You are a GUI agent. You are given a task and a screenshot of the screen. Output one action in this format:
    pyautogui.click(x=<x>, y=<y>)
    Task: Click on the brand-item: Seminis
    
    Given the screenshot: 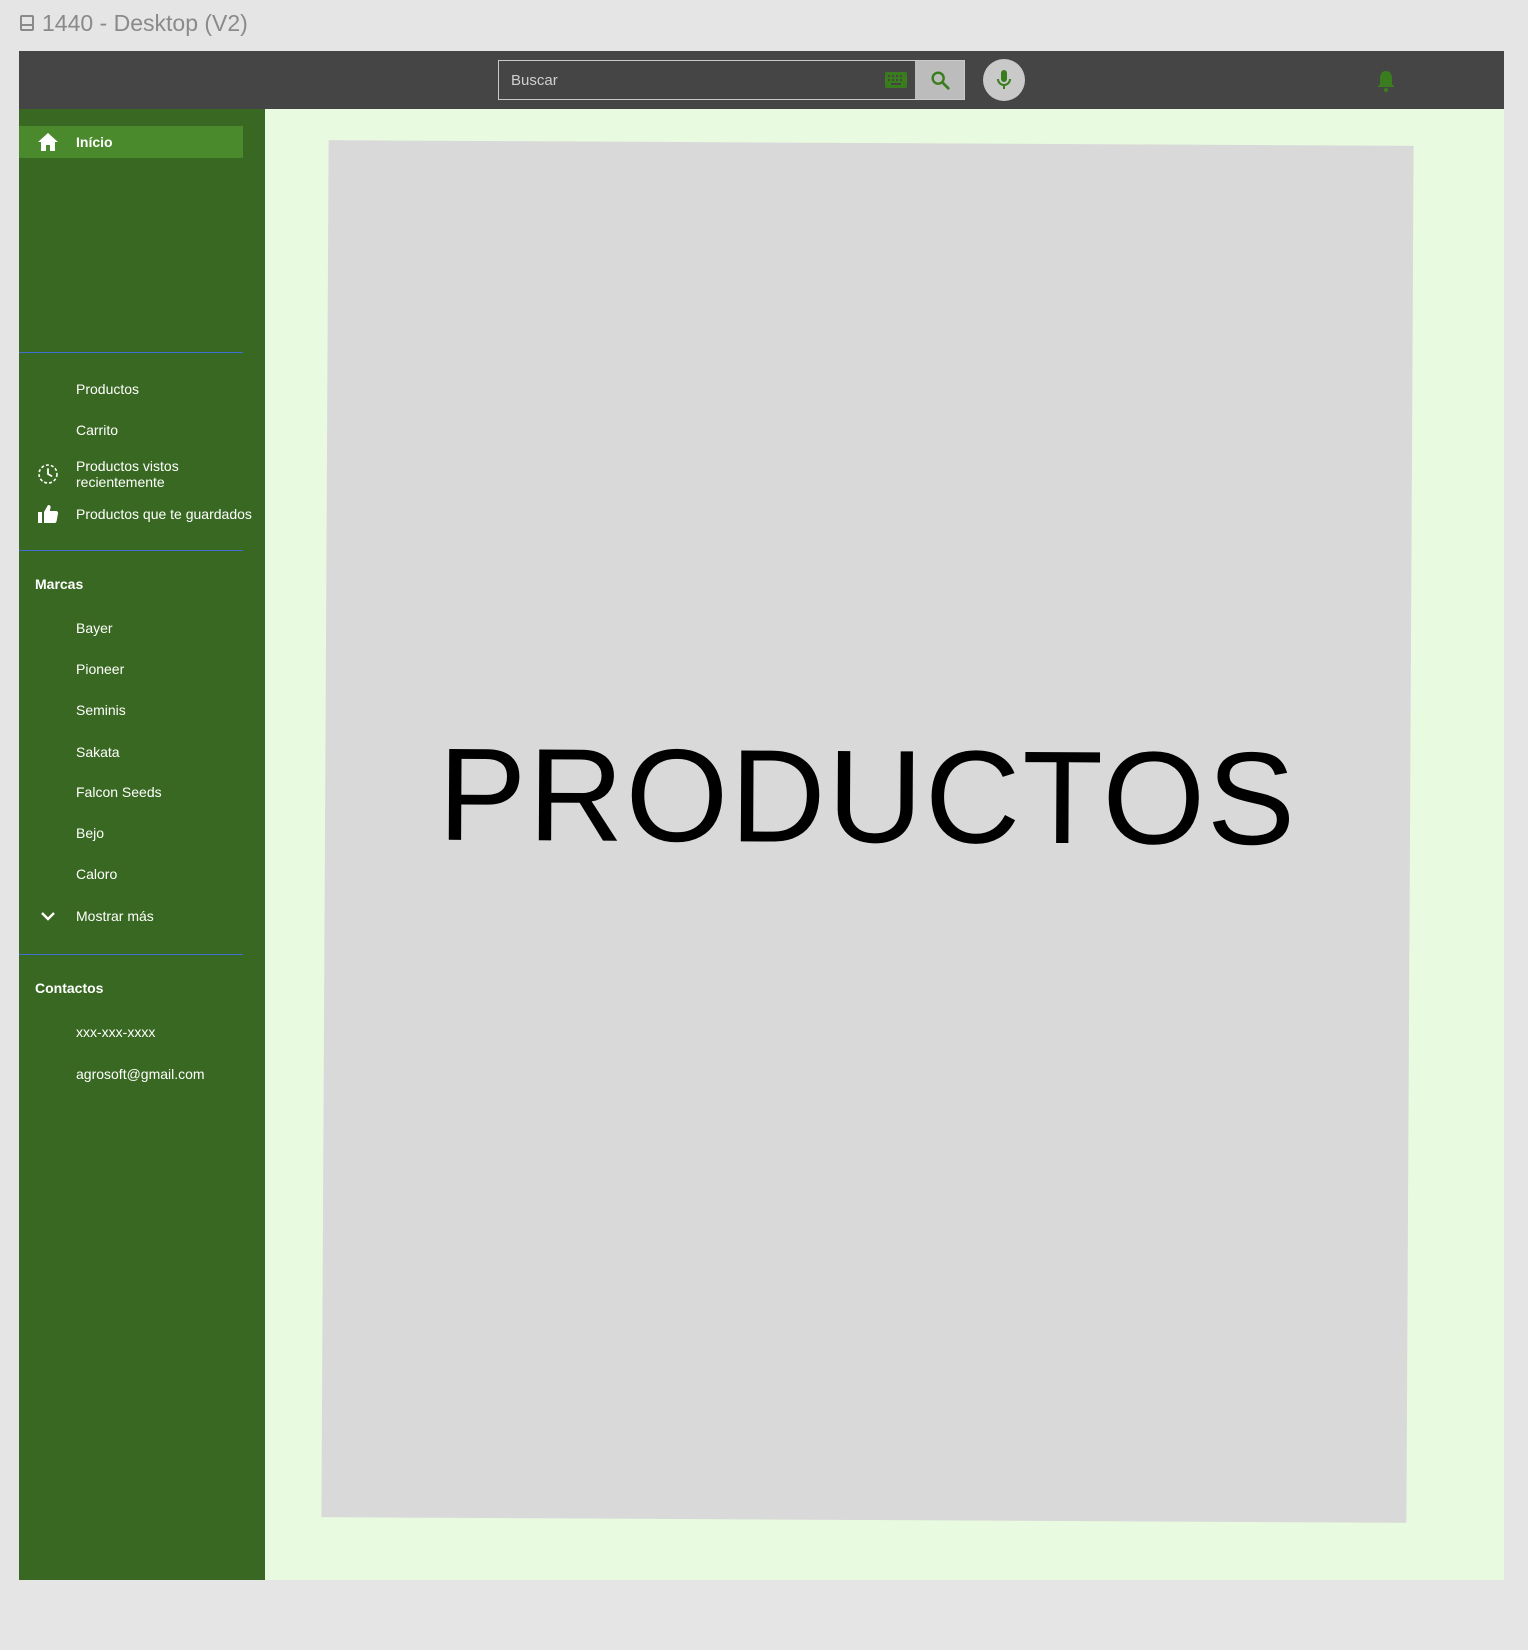 What is the action you would take?
    pyautogui.click(x=142, y=710)
    